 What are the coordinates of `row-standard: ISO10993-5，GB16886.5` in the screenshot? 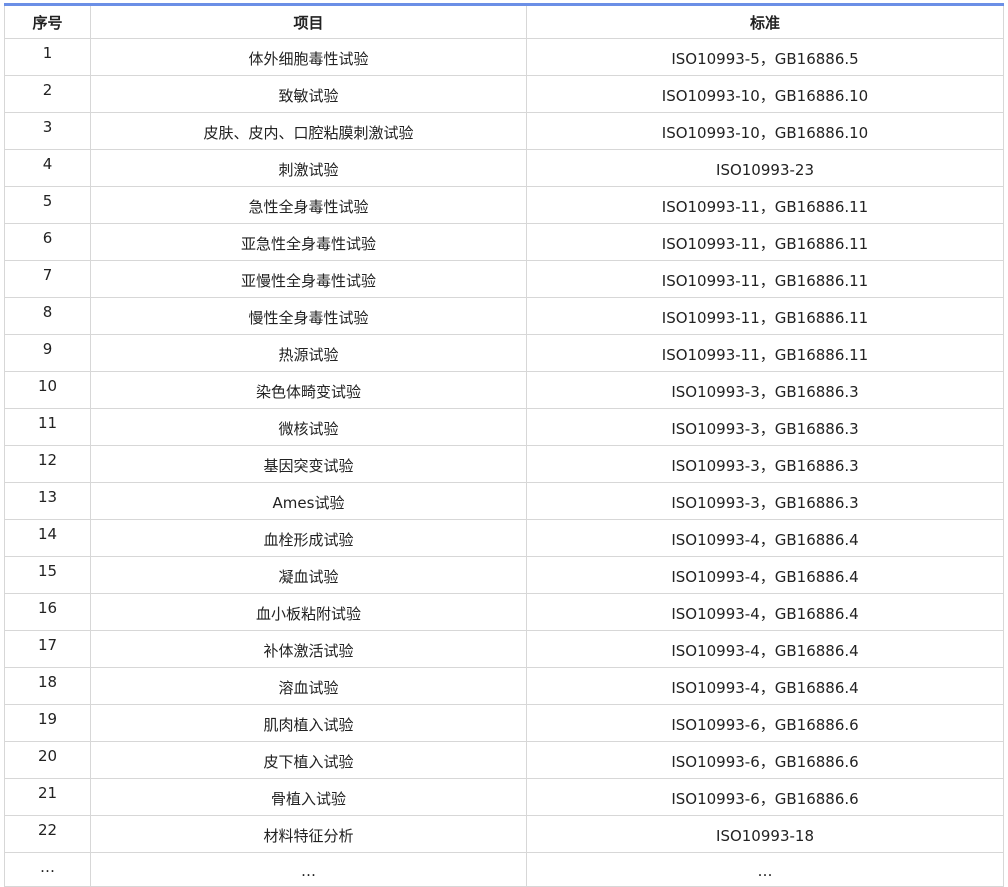 It's located at (765, 57).